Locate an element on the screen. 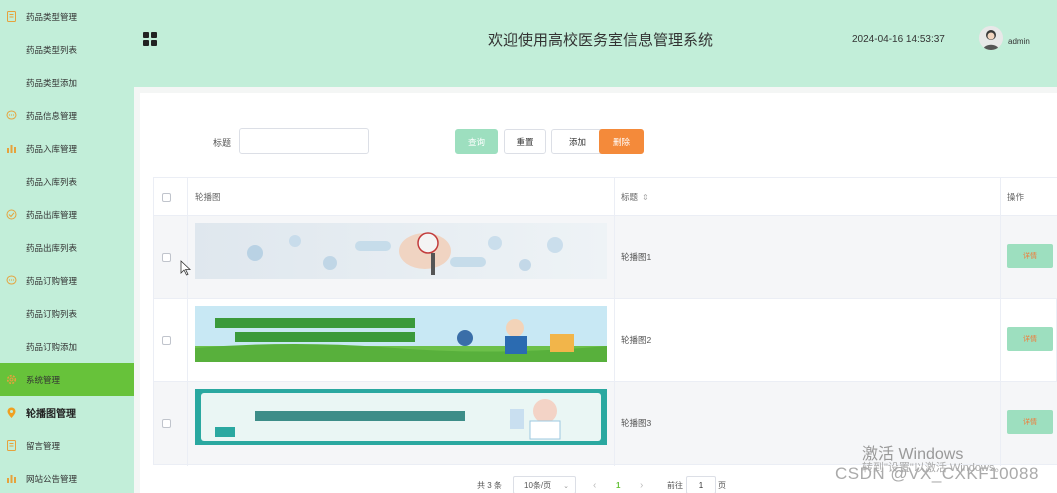 This screenshot has height=493, width=1057. menu-label: 系统管理 is located at coordinates (43, 379).